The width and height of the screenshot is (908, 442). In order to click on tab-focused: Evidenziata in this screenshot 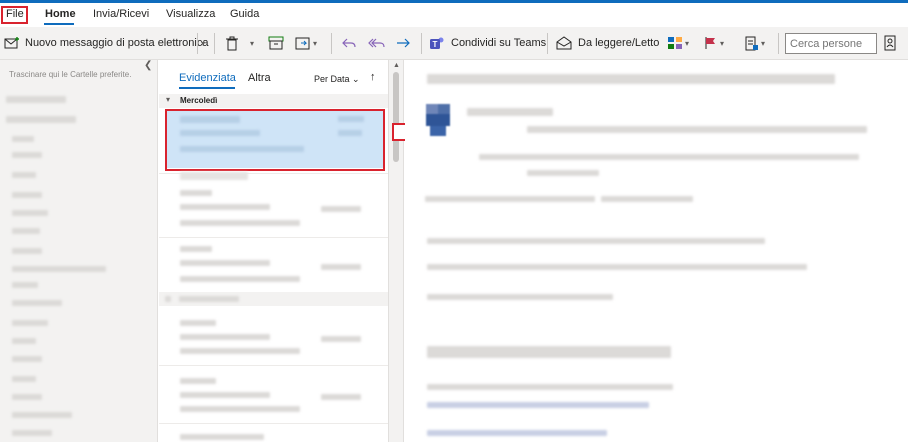, I will do `click(207, 78)`.